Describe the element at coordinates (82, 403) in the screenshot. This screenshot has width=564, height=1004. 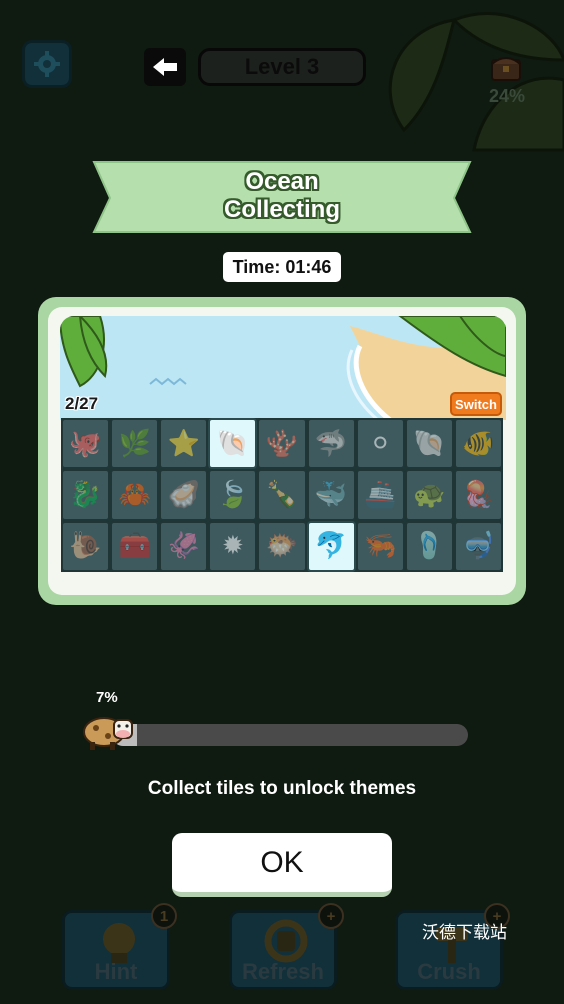
I see `collected-count: 2/27` at that location.